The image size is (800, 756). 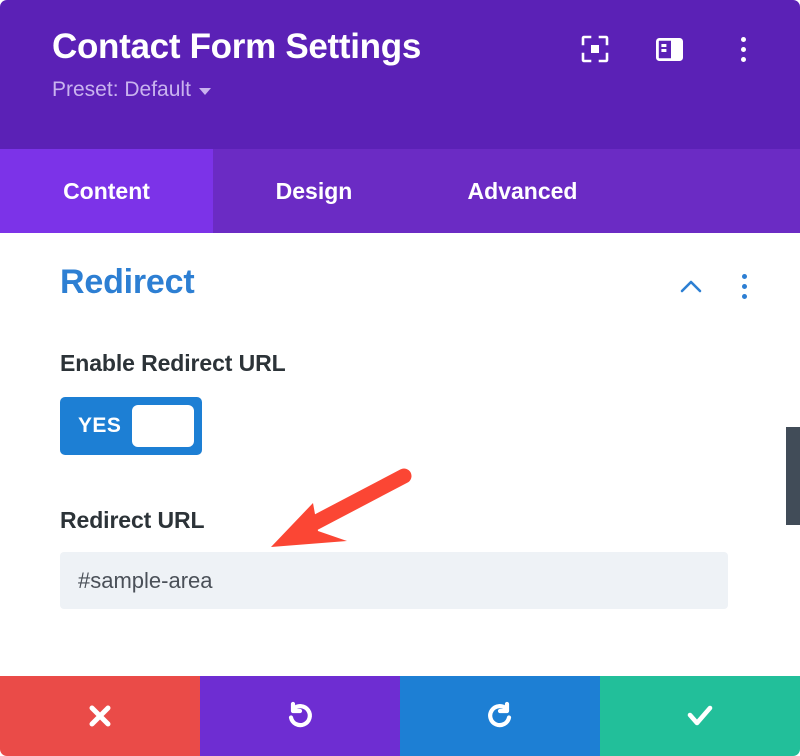 What do you see at coordinates (595, 49) in the screenshot?
I see `focus-target-icon` at bounding box center [595, 49].